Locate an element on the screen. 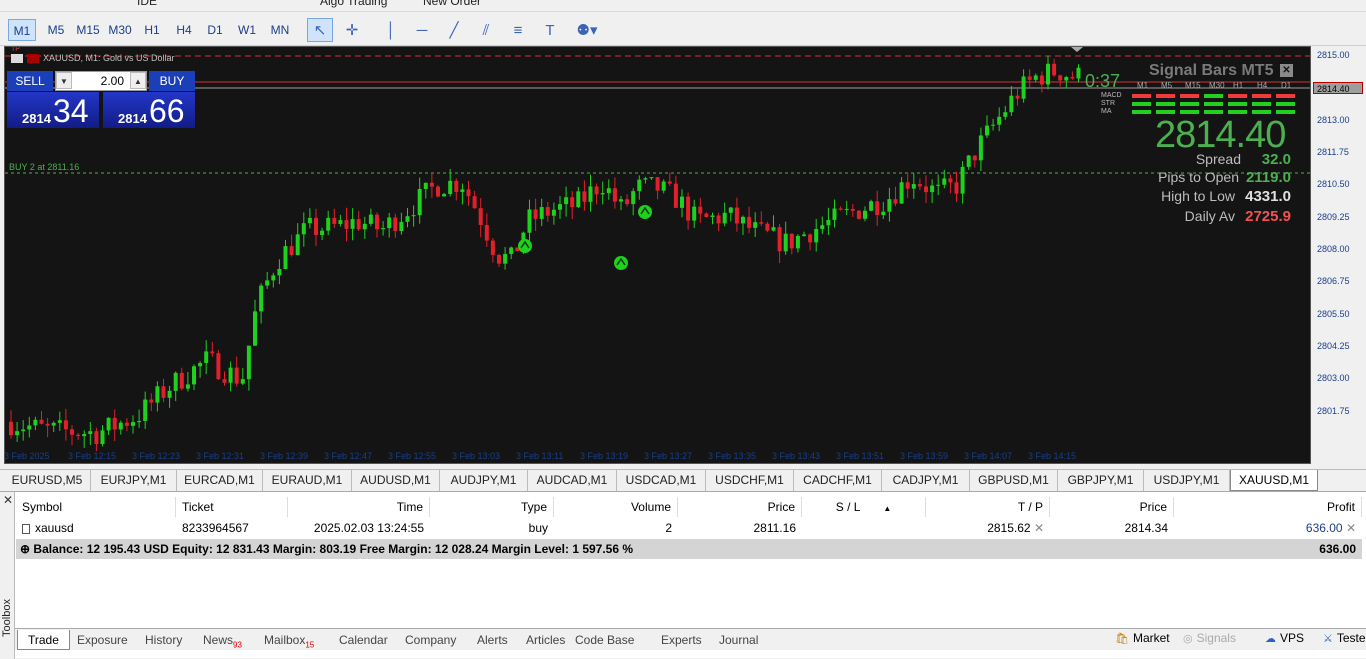 This screenshot has height=659, width=1366. vertical-line-icon: │ is located at coordinates (391, 30).